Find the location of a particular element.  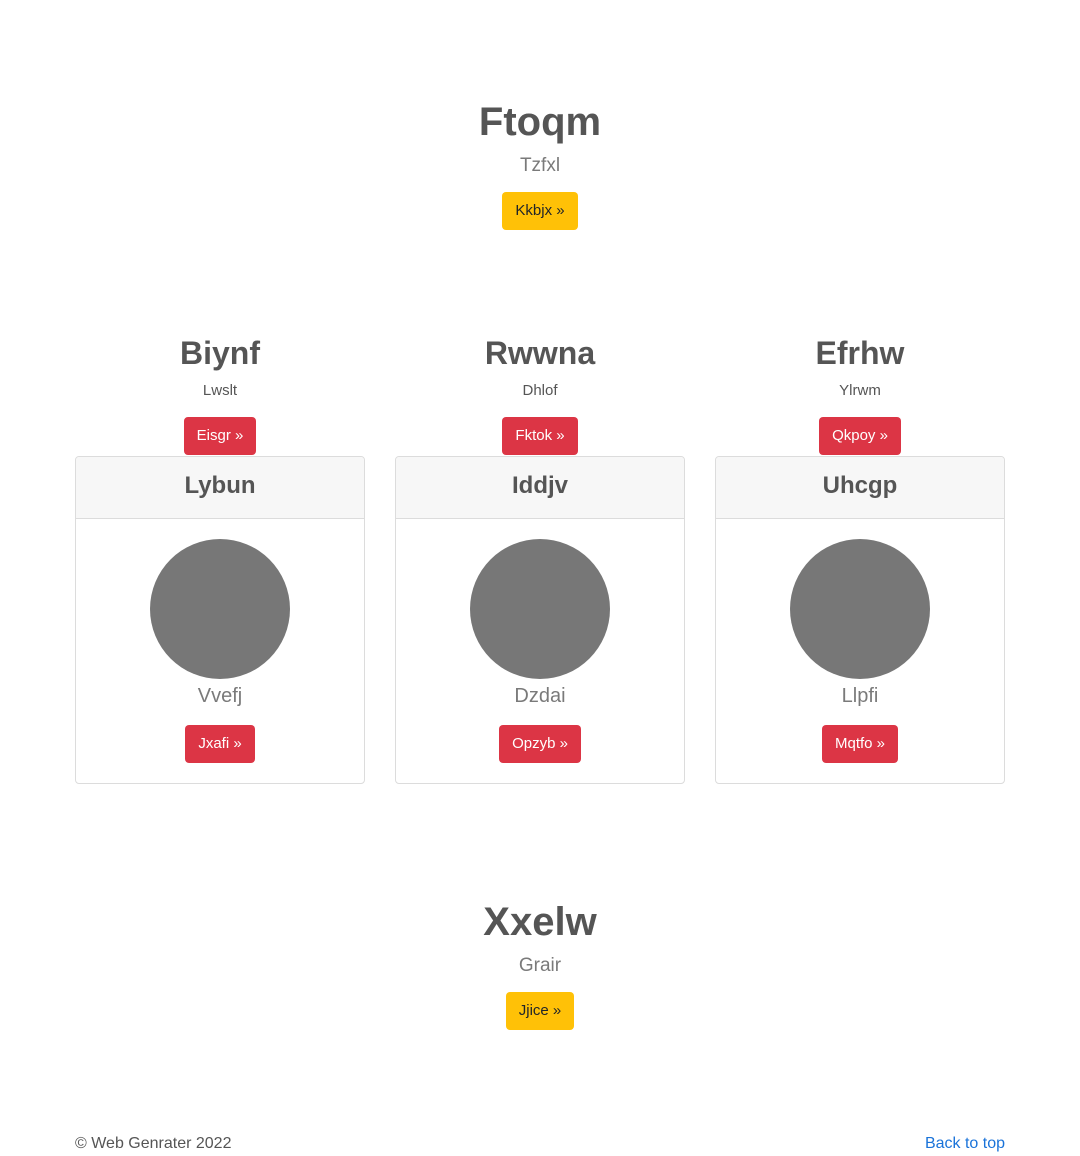

column-subtitle: Lwslt is located at coordinates (220, 390).